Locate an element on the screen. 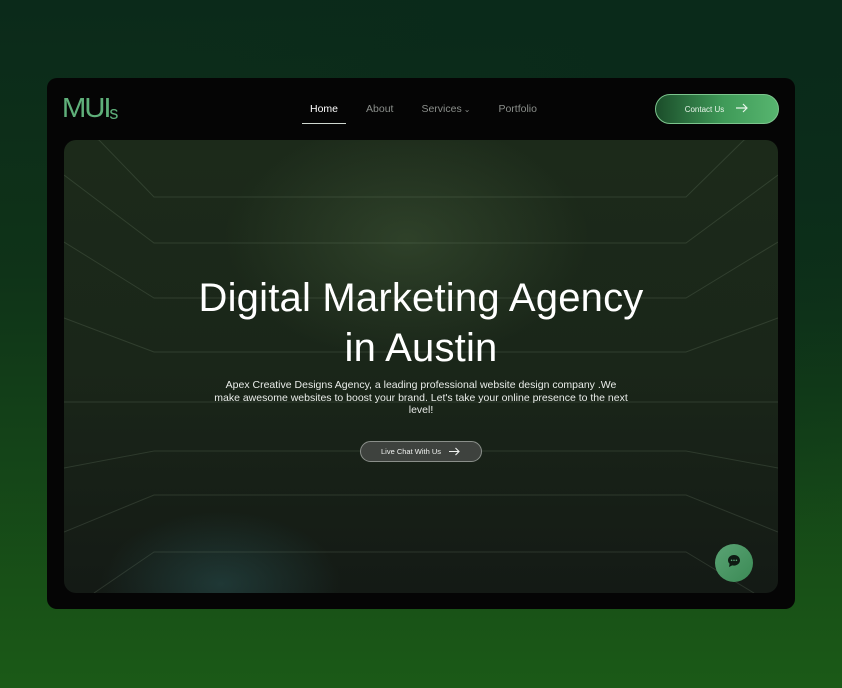  chat-bubble-icon is located at coordinates (734, 563).